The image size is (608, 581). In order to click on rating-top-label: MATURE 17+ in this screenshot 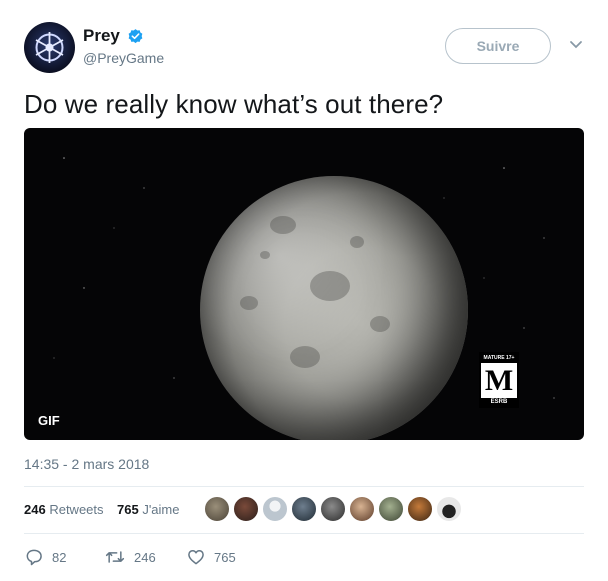, I will do `click(499, 358)`.